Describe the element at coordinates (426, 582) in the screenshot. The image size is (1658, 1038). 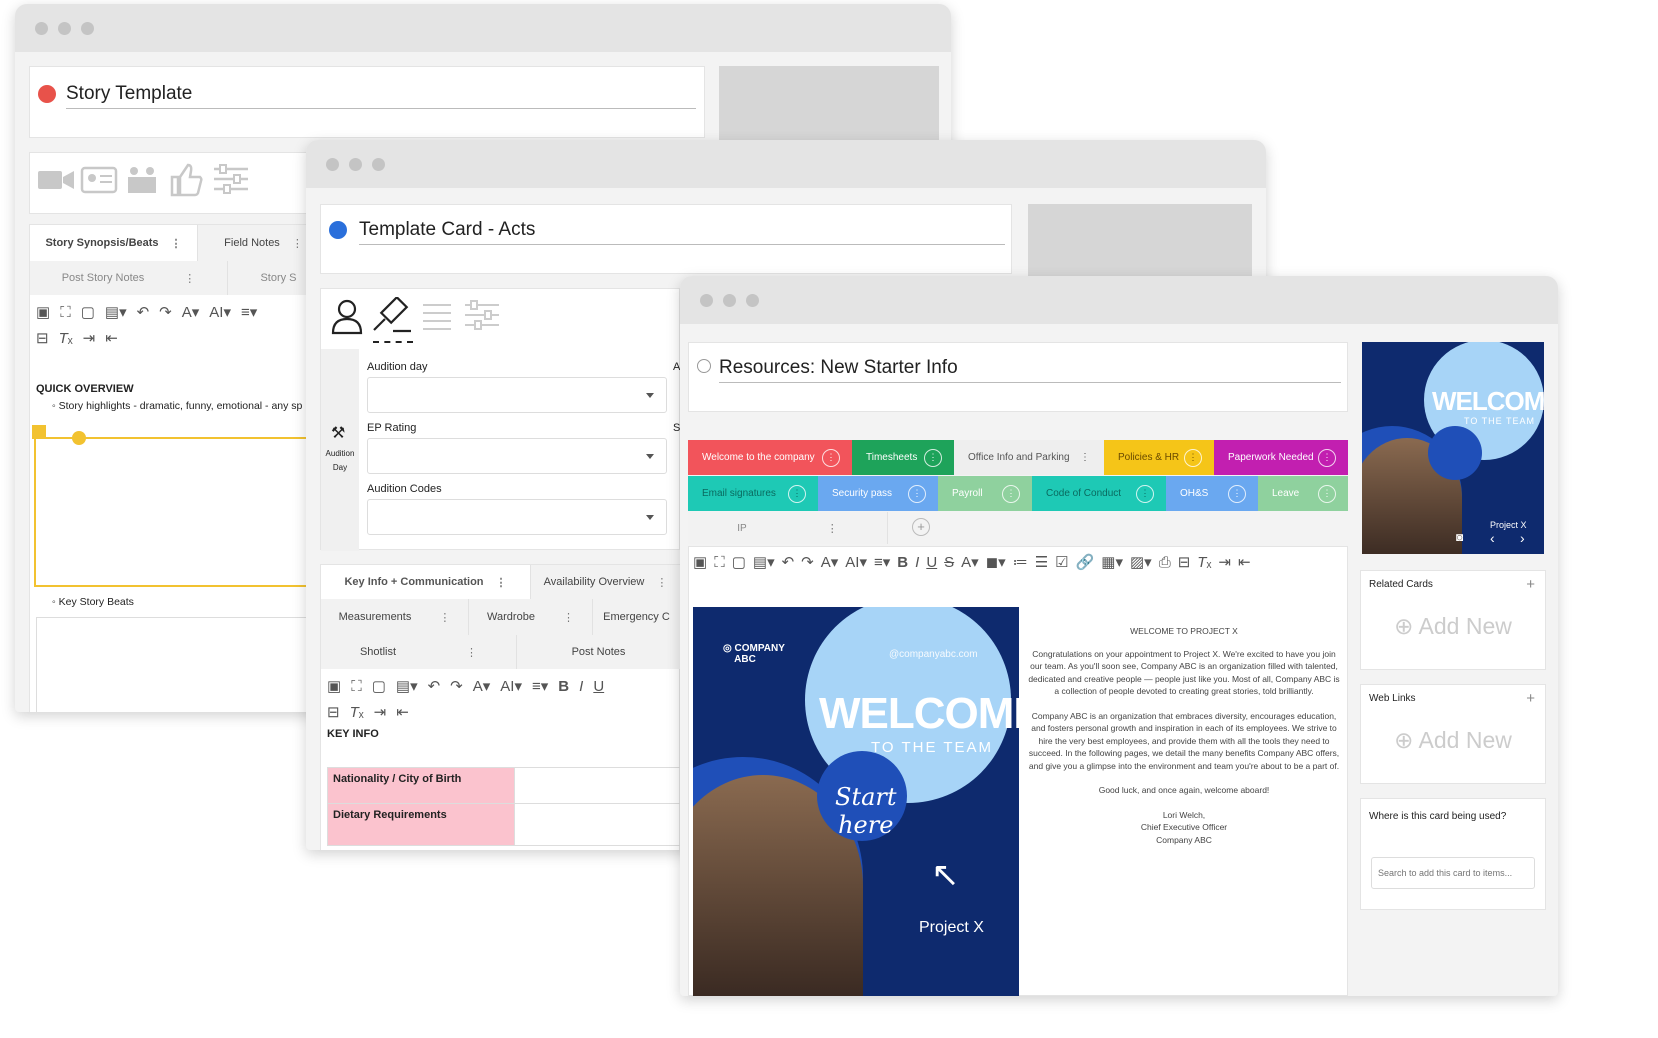
I see `tab-key-info: Key Info + Communication ⋮` at that location.